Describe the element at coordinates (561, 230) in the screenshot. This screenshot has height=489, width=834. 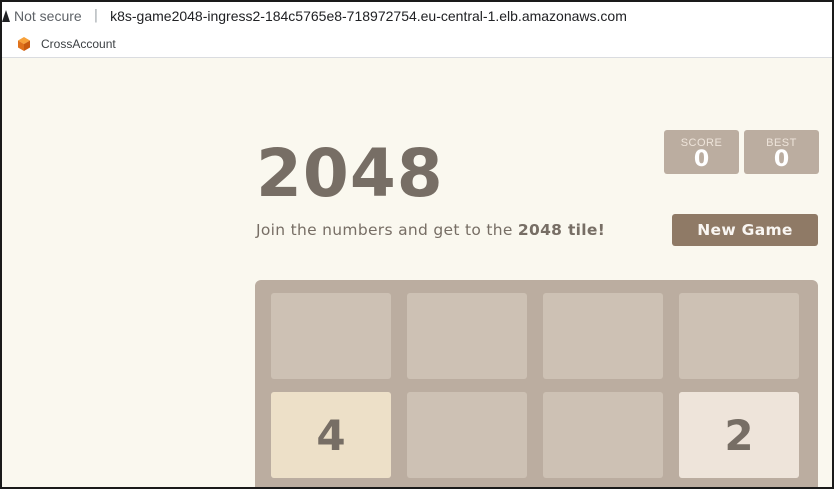
I see `intro-highlight: 2048 tile!` at that location.